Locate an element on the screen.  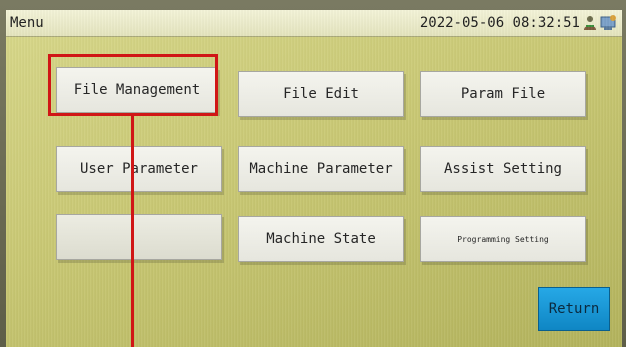
title-bar: Menu 2022-05-06 08:32:51 is located at coordinates (314, 23).